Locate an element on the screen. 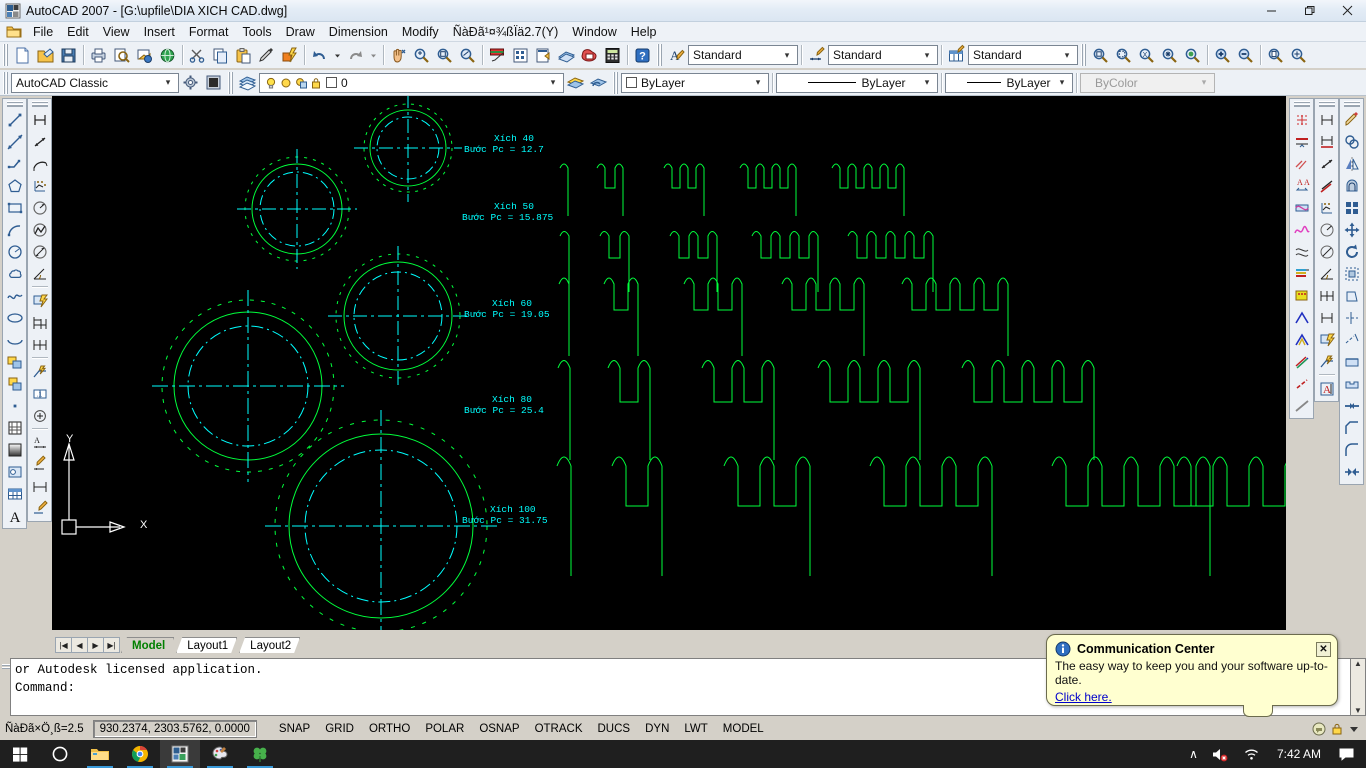 Image resolution: width=1366 pixels, height=768 pixels. balloon-close-button: ✕ is located at coordinates (1323, 649).